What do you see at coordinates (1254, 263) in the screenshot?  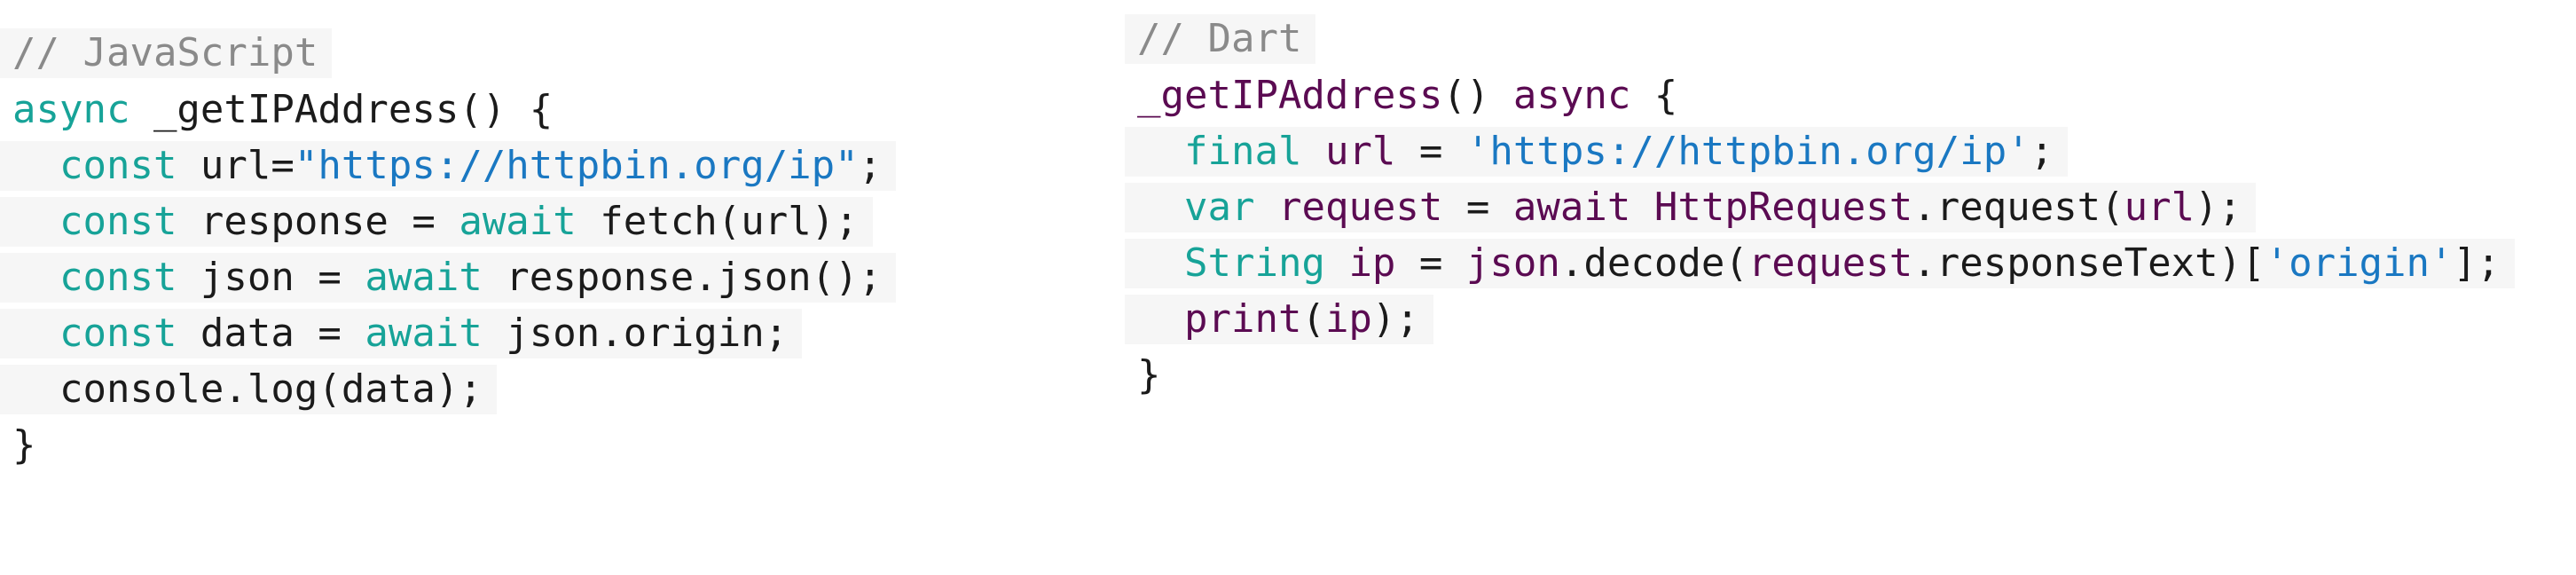 I see `dart-code-token: String` at bounding box center [1254, 263].